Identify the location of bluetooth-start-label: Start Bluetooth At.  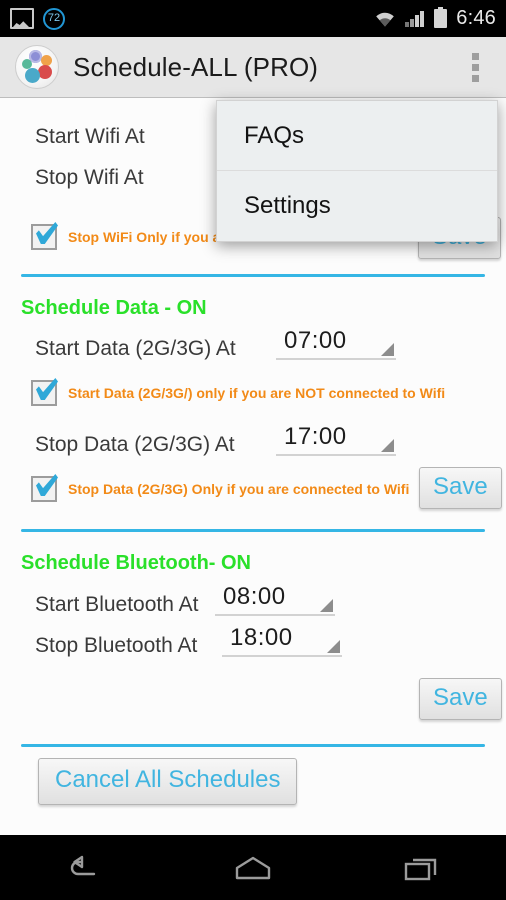
(117, 604).